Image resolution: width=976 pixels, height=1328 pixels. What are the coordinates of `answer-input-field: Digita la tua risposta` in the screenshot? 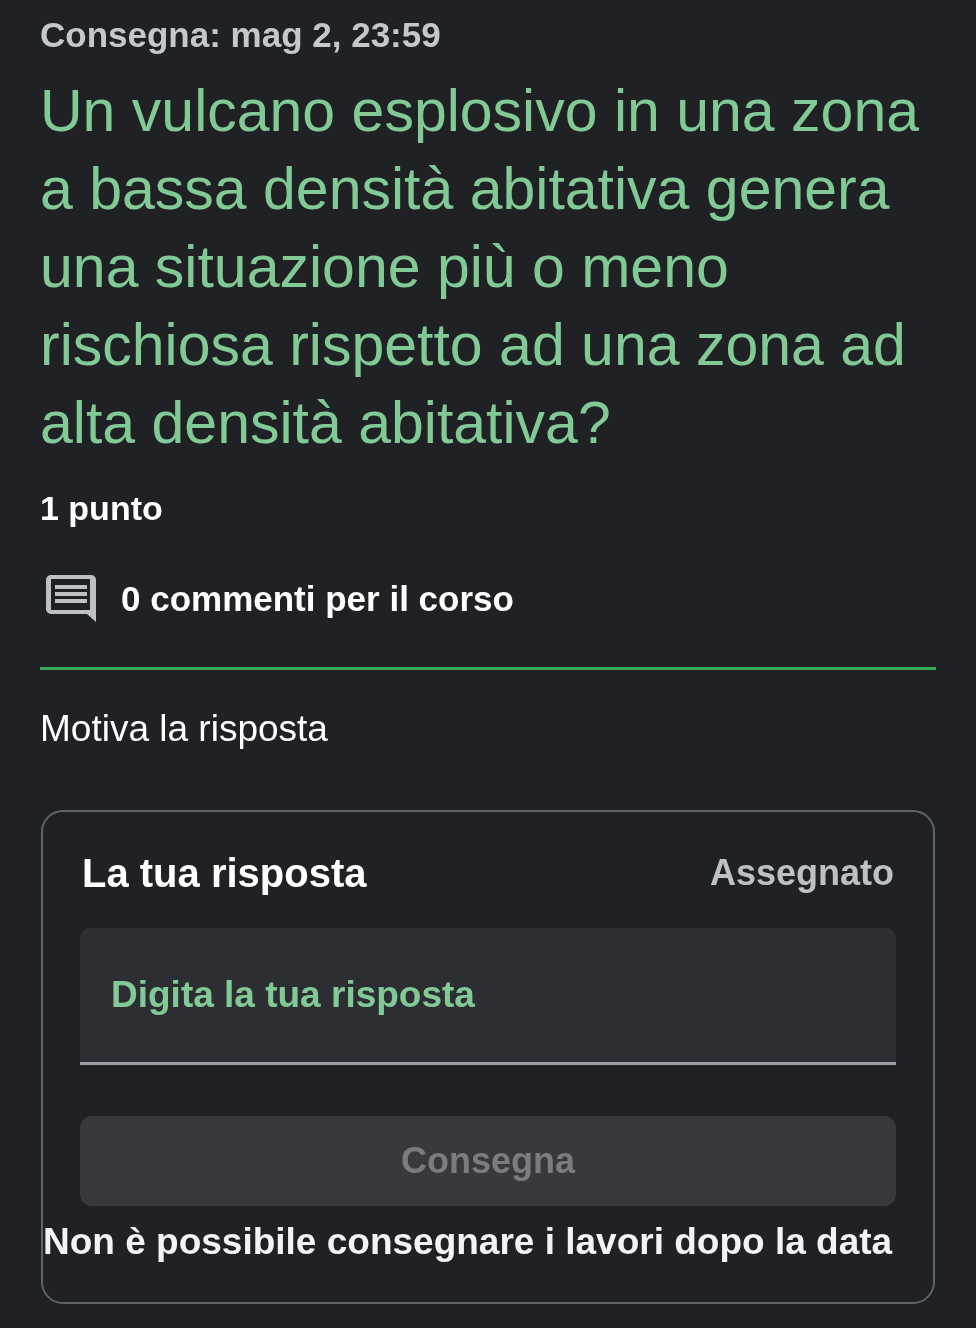 It's located at (488, 996).